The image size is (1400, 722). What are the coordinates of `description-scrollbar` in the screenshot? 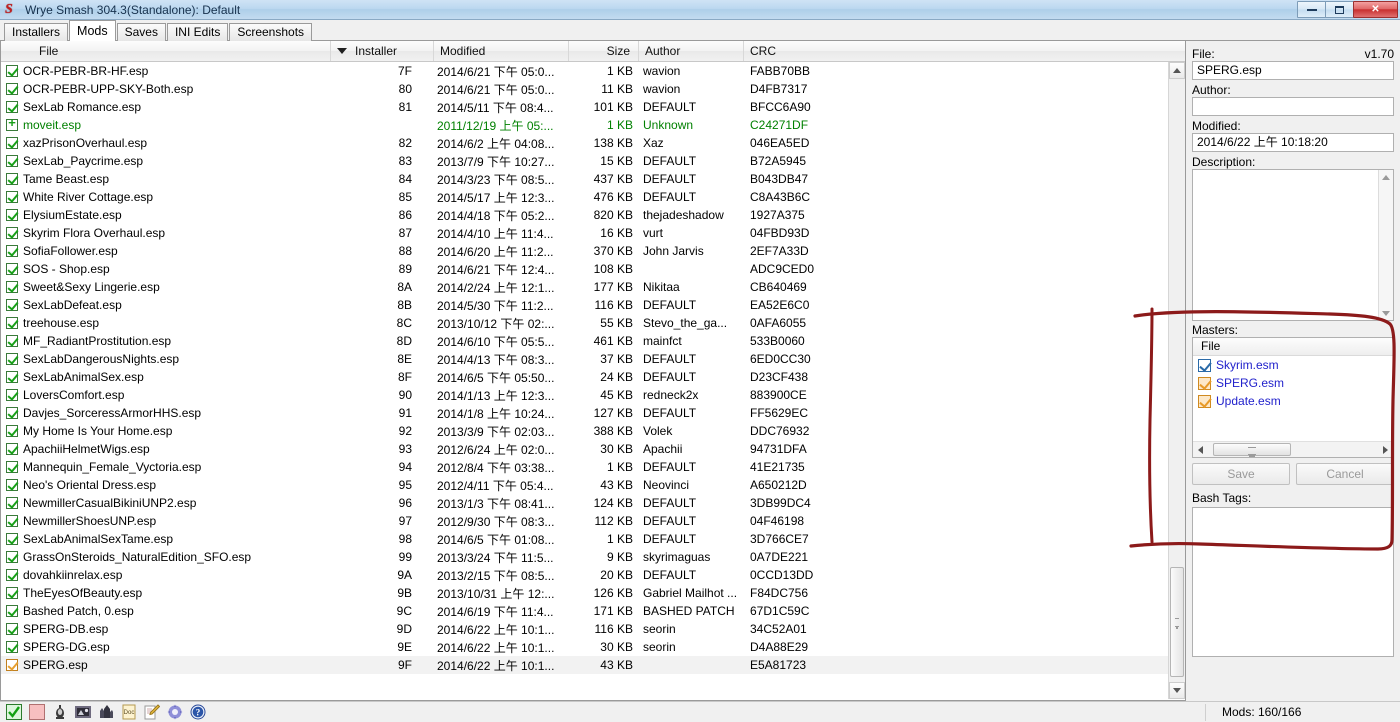 It's located at (1385, 245).